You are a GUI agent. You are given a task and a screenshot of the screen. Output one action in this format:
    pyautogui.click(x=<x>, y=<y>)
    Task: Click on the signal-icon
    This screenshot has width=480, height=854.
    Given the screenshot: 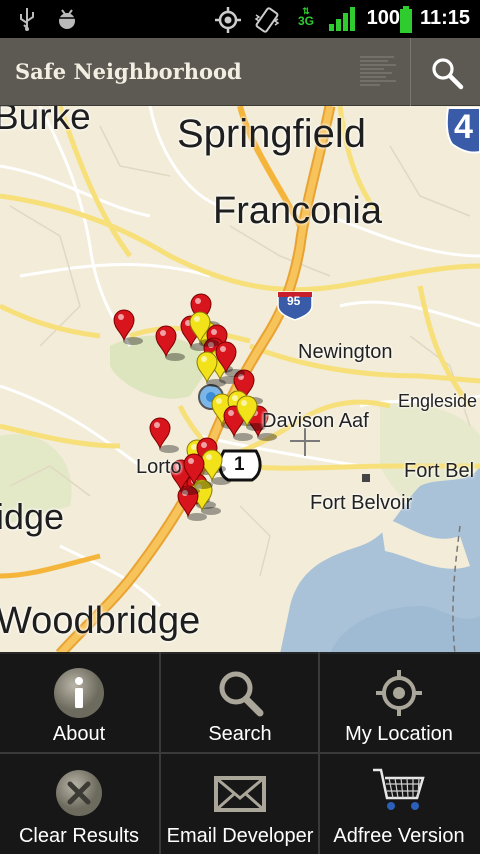 What is the action you would take?
    pyautogui.click(x=342, y=19)
    